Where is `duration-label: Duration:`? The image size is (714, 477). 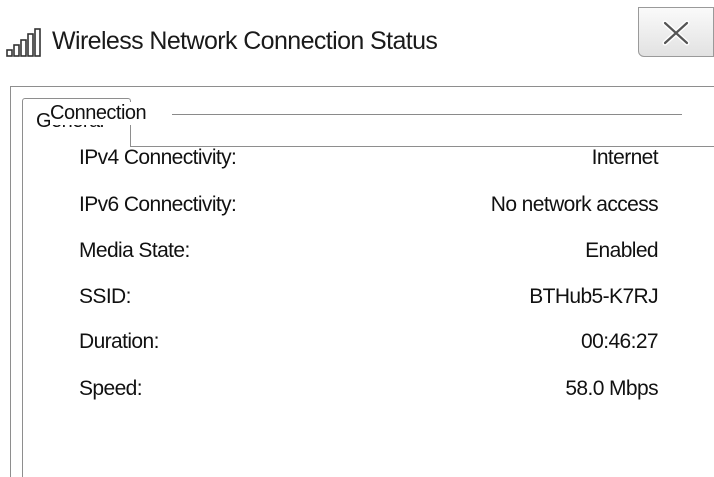
duration-label: Duration: is located at coordinates (119, 341).